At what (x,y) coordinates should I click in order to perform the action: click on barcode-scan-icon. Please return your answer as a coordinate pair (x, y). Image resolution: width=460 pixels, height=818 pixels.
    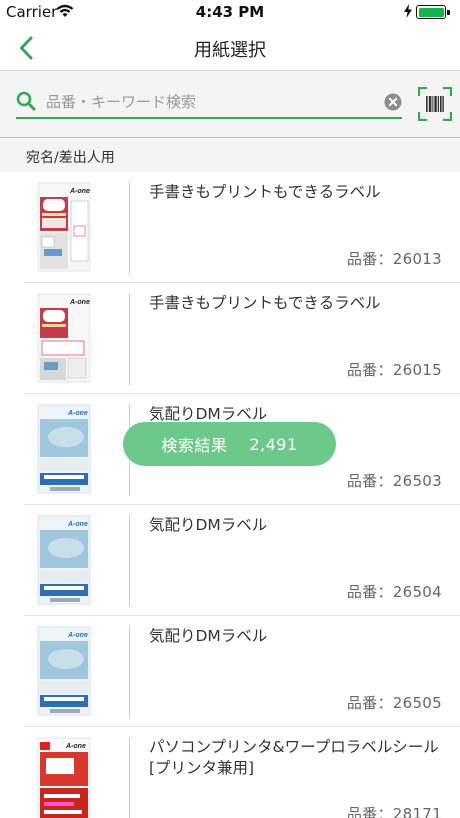
    Looking at the image, I should click on (435, 104).